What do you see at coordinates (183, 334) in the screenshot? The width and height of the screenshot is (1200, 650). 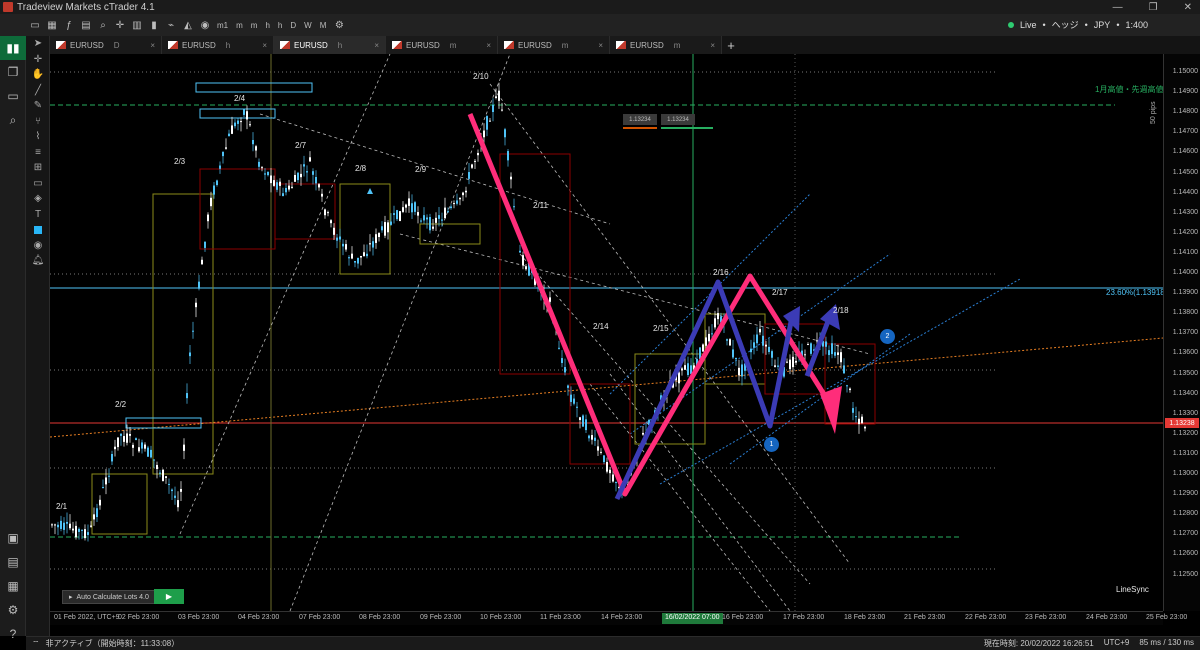 I see `zone-box` at bounding box center [183, 334].